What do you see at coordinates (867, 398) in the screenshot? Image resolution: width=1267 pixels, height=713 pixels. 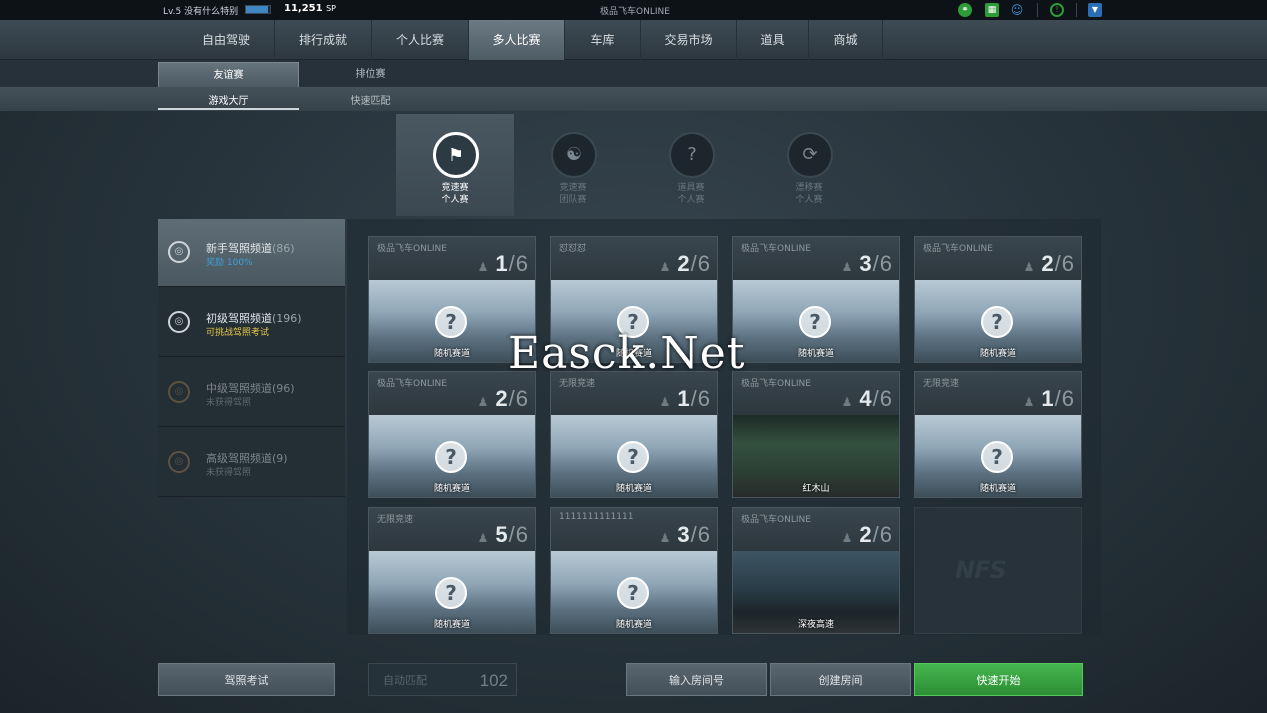 I see `room-player-count: ♟ 4/6` at bounding box center [867, 398].